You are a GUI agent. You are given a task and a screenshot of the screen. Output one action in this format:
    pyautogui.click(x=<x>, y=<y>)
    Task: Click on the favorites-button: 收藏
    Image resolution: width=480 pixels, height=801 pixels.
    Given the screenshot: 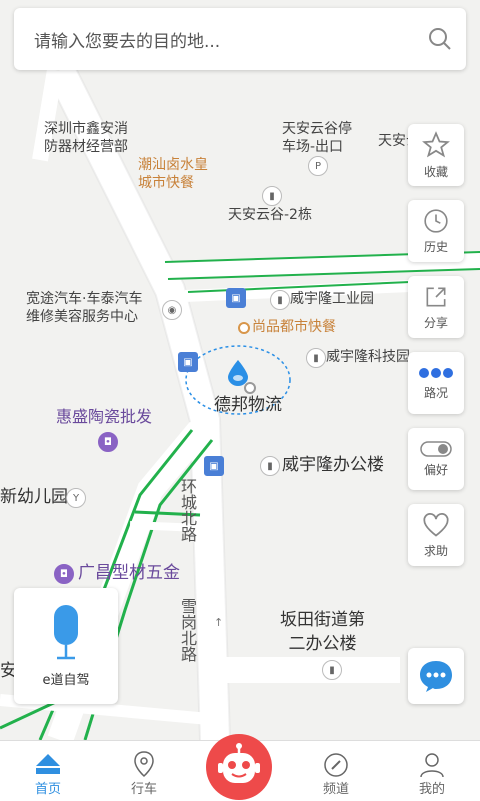 What is the action you would take?
    pyautogui.click(x=436, y=155)
    